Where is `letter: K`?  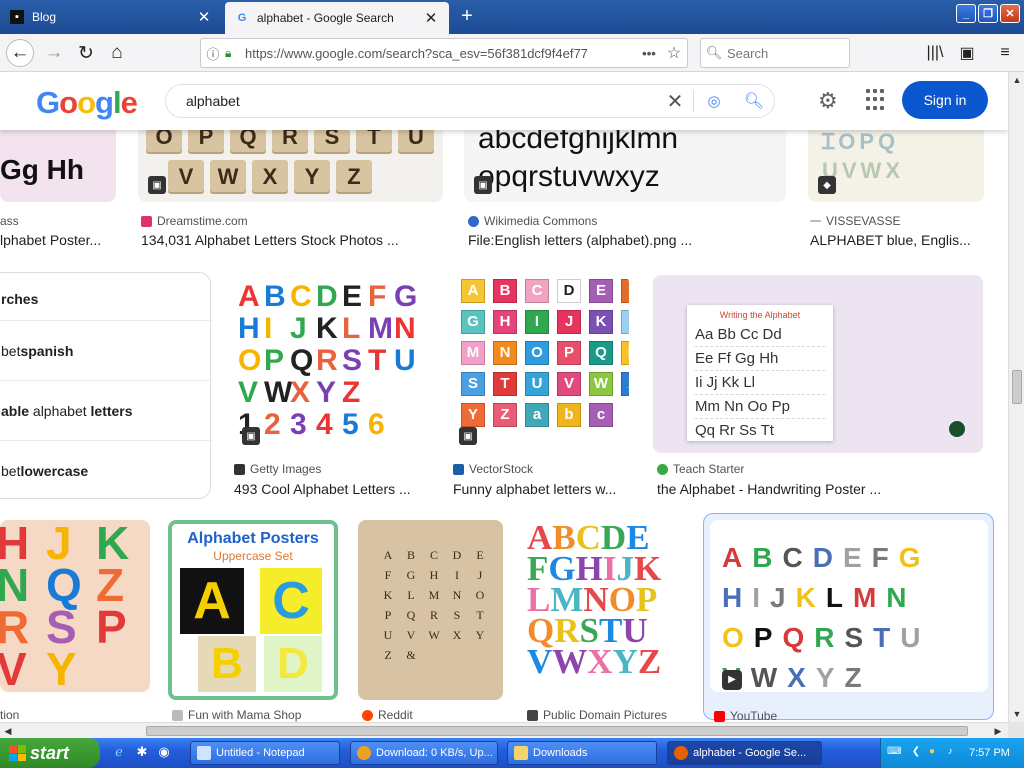
letter: K is located at coordinates (810, 597).